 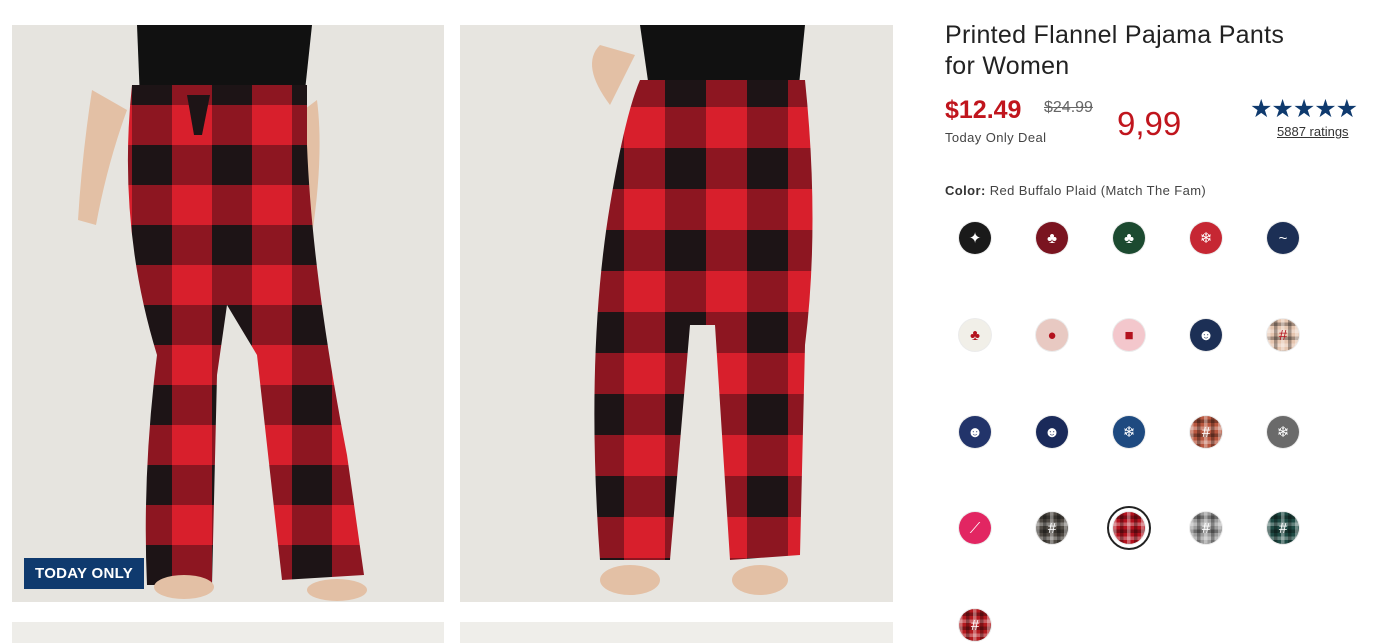 I want to click on swatch-rust-plaid: #, so click(x=1206, y=432).